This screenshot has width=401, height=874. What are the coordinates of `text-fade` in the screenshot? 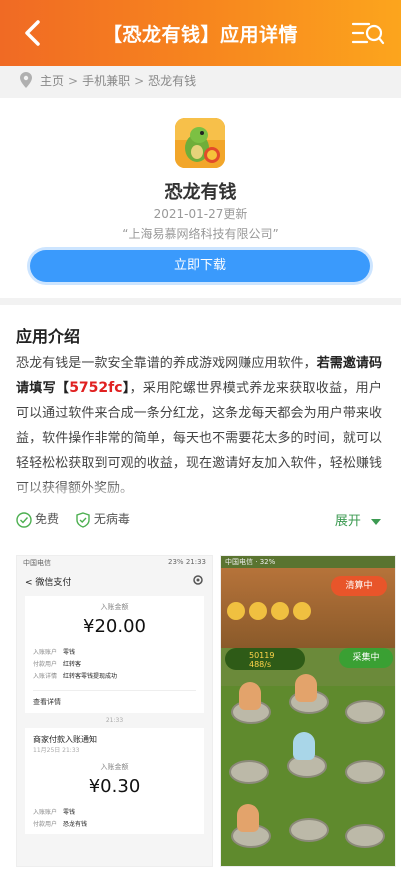 It's located at (199, 492).